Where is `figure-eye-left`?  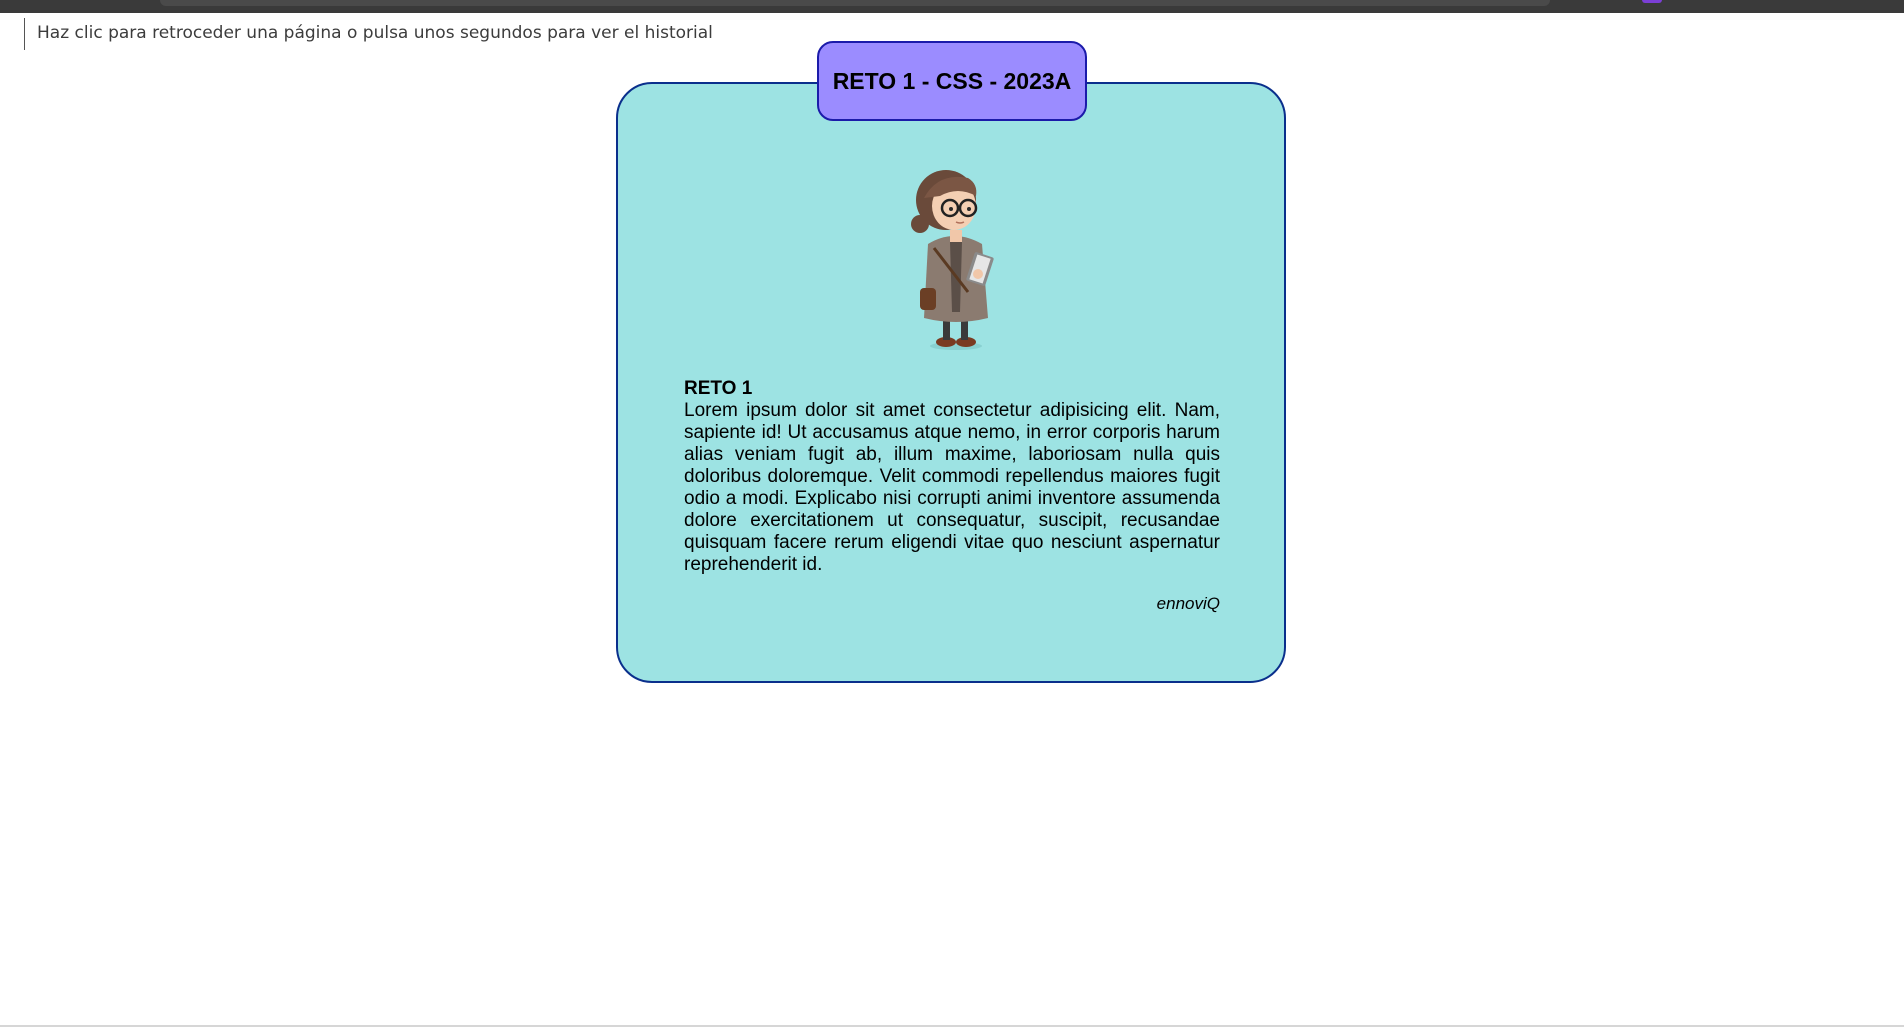
figure-eye-left is located at coordinates (951, 209).